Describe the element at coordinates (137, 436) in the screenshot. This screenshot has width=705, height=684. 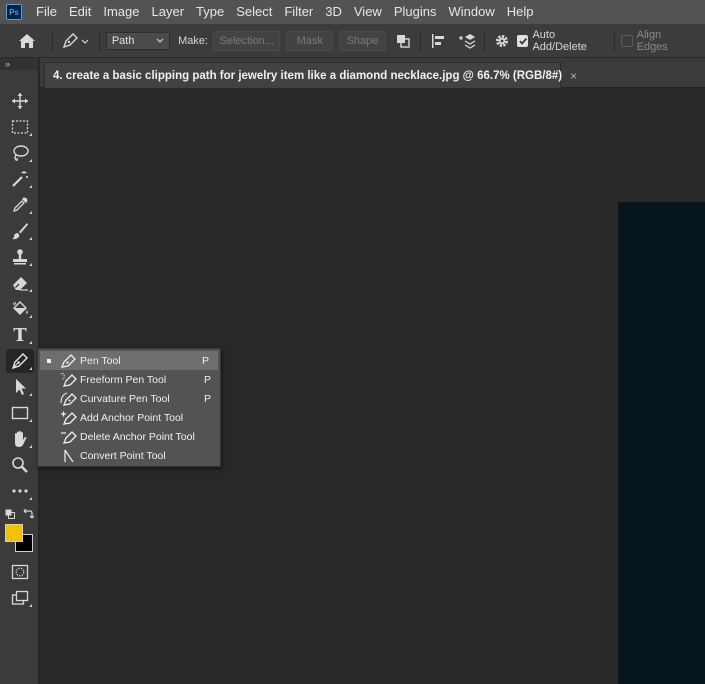
I see `flyout-item-label: Delete Anchor Point Tool` at that location.